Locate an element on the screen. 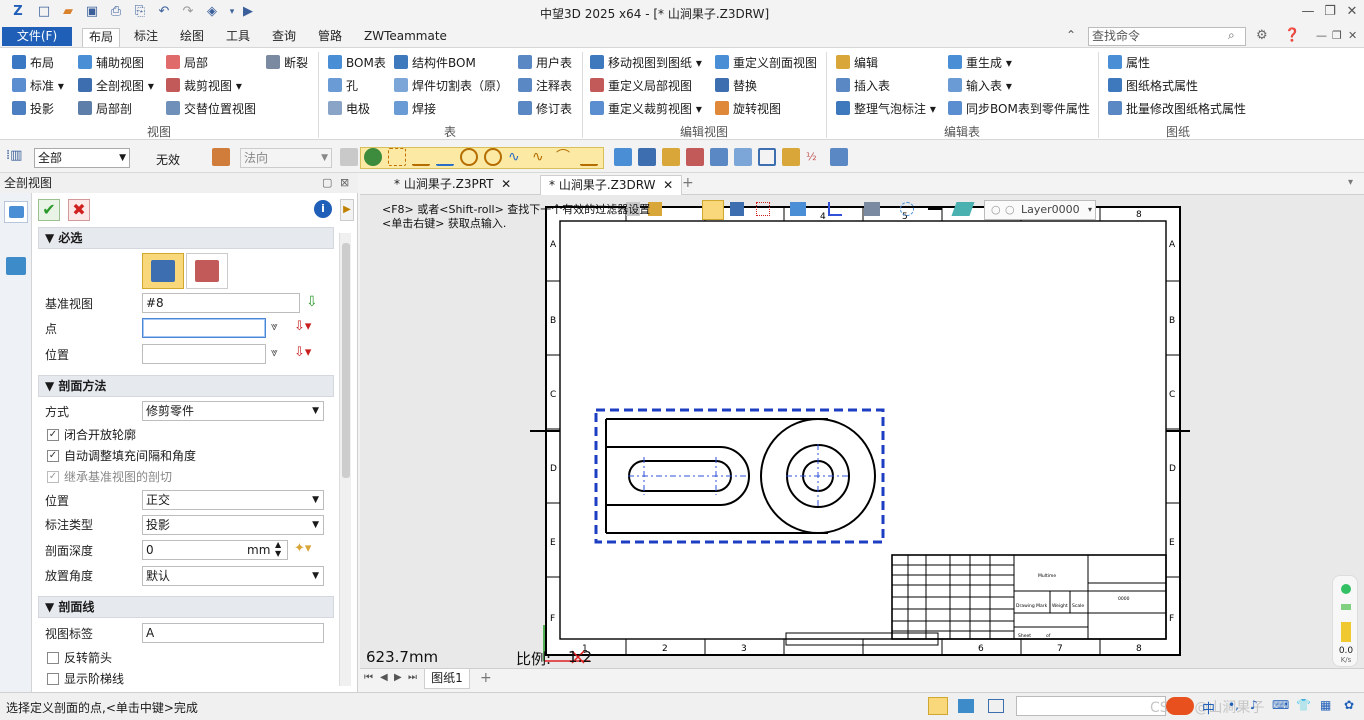  tab-close-icon: ✕ is located at coordinates (668, 185).